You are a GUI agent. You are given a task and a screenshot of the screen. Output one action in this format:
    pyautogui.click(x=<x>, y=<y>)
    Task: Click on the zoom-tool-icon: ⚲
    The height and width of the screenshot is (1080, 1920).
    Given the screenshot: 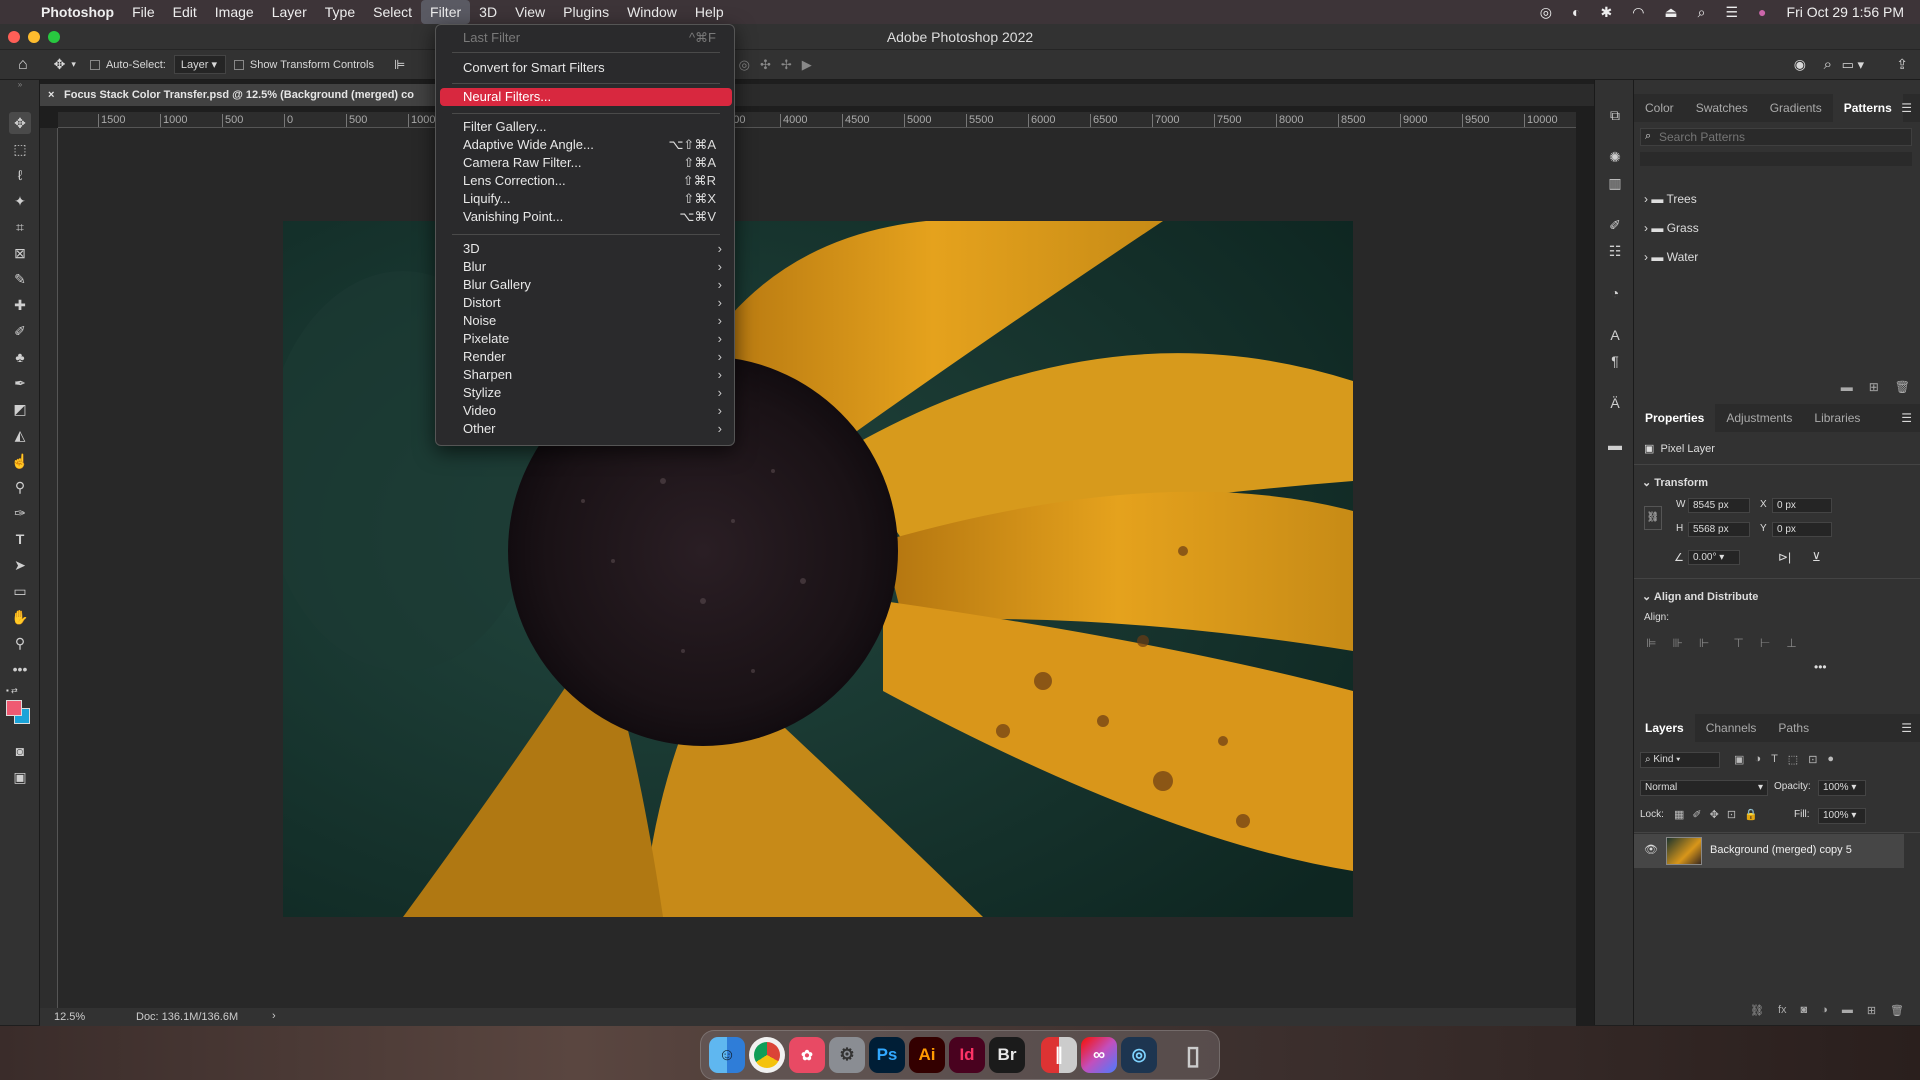 What is the action you would take?
    pyautogui.click(x=20, y=643)
    